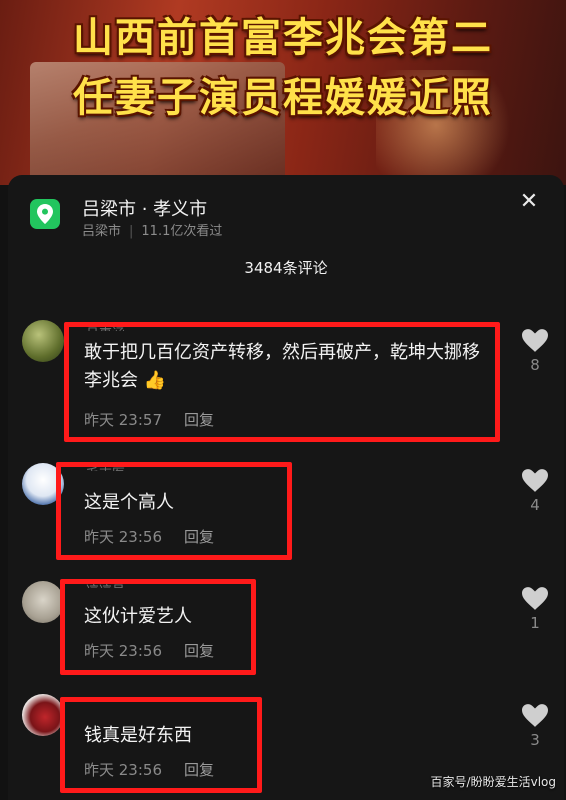 This screenshot has height=800, width=566. I want to click on like-button: 3, so click(535, 726).